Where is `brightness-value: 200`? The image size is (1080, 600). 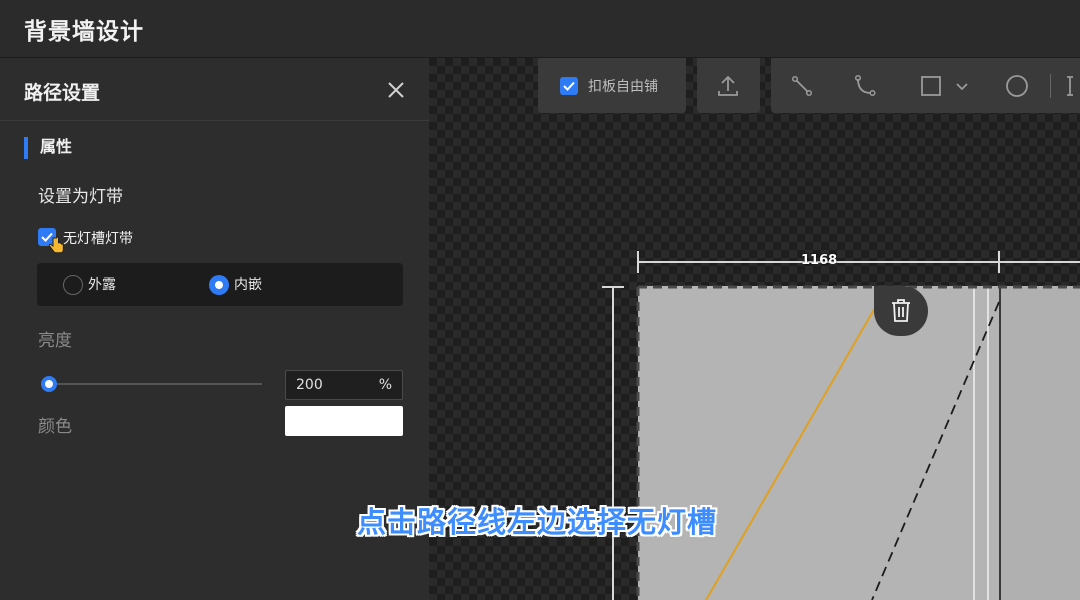 brightness-value: 200 is located at coordinates (309, 385).